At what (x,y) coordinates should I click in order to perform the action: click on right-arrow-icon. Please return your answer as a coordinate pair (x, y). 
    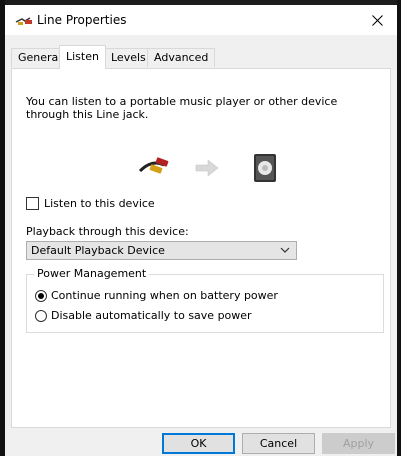
    Looking at the image, I should click on (207, 168).